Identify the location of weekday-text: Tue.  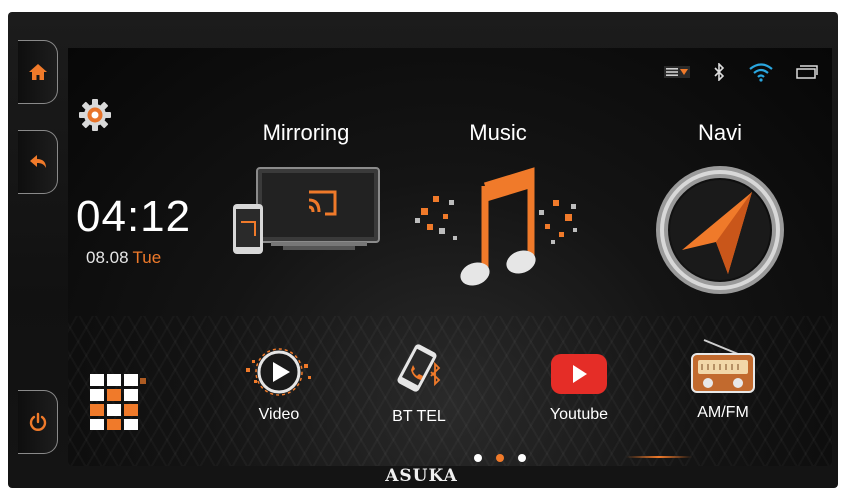
(147, 257).